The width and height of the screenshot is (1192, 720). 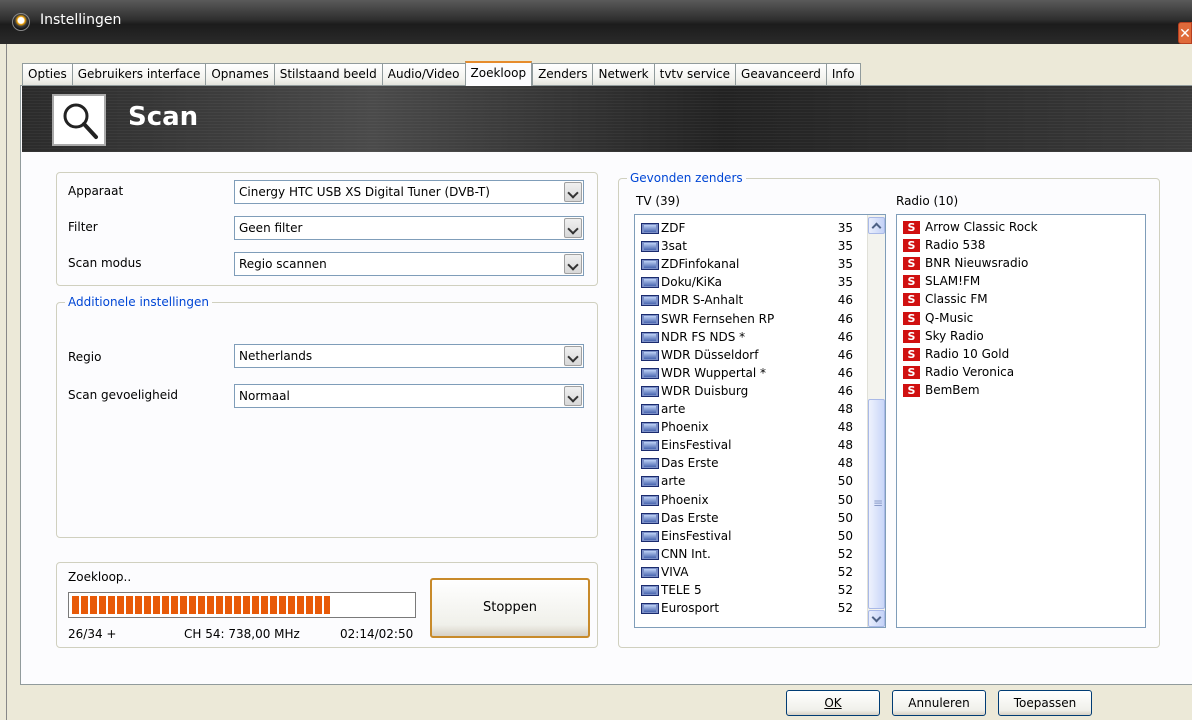 I want to click on tv-channel-row: WDR Wuppertal * 46, so click(x=747, y=373).